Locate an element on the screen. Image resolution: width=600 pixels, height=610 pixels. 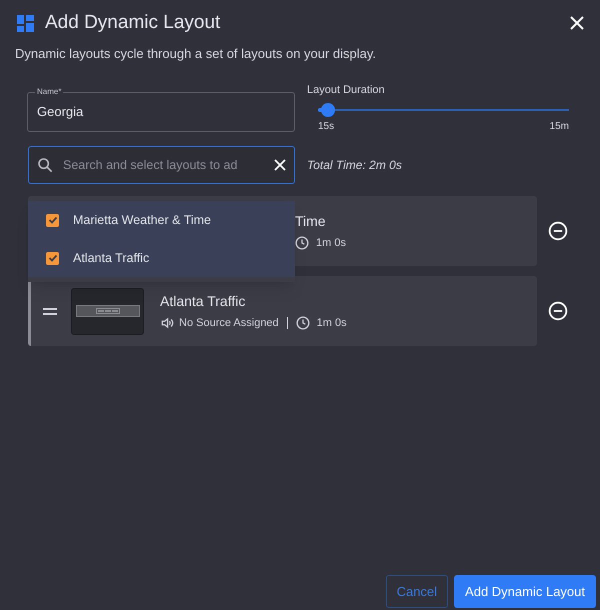
total-time: Total Time: 2m 0s is located at coordinates (354, 165).